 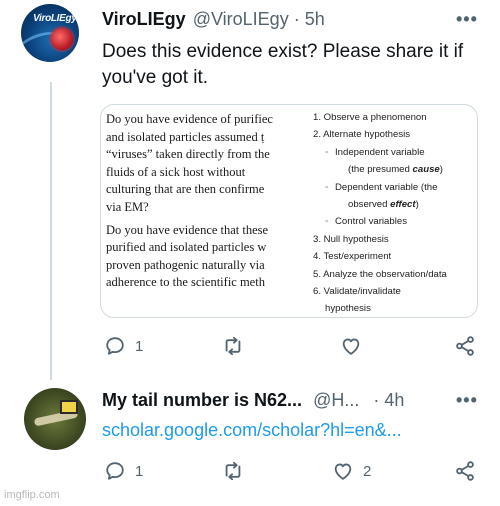 I want to click on media-question-line: fluids of a sick host without, so click(x=176, y=171).